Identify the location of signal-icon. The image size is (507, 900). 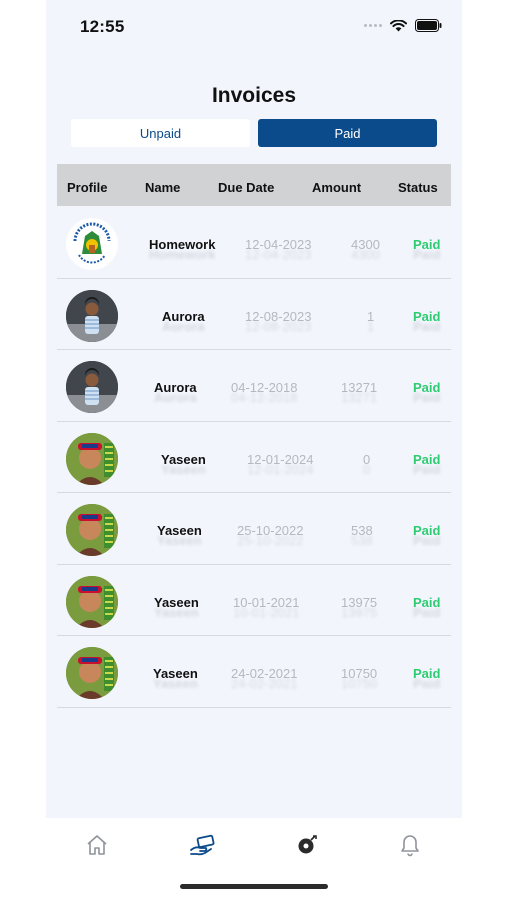
(373, 25).